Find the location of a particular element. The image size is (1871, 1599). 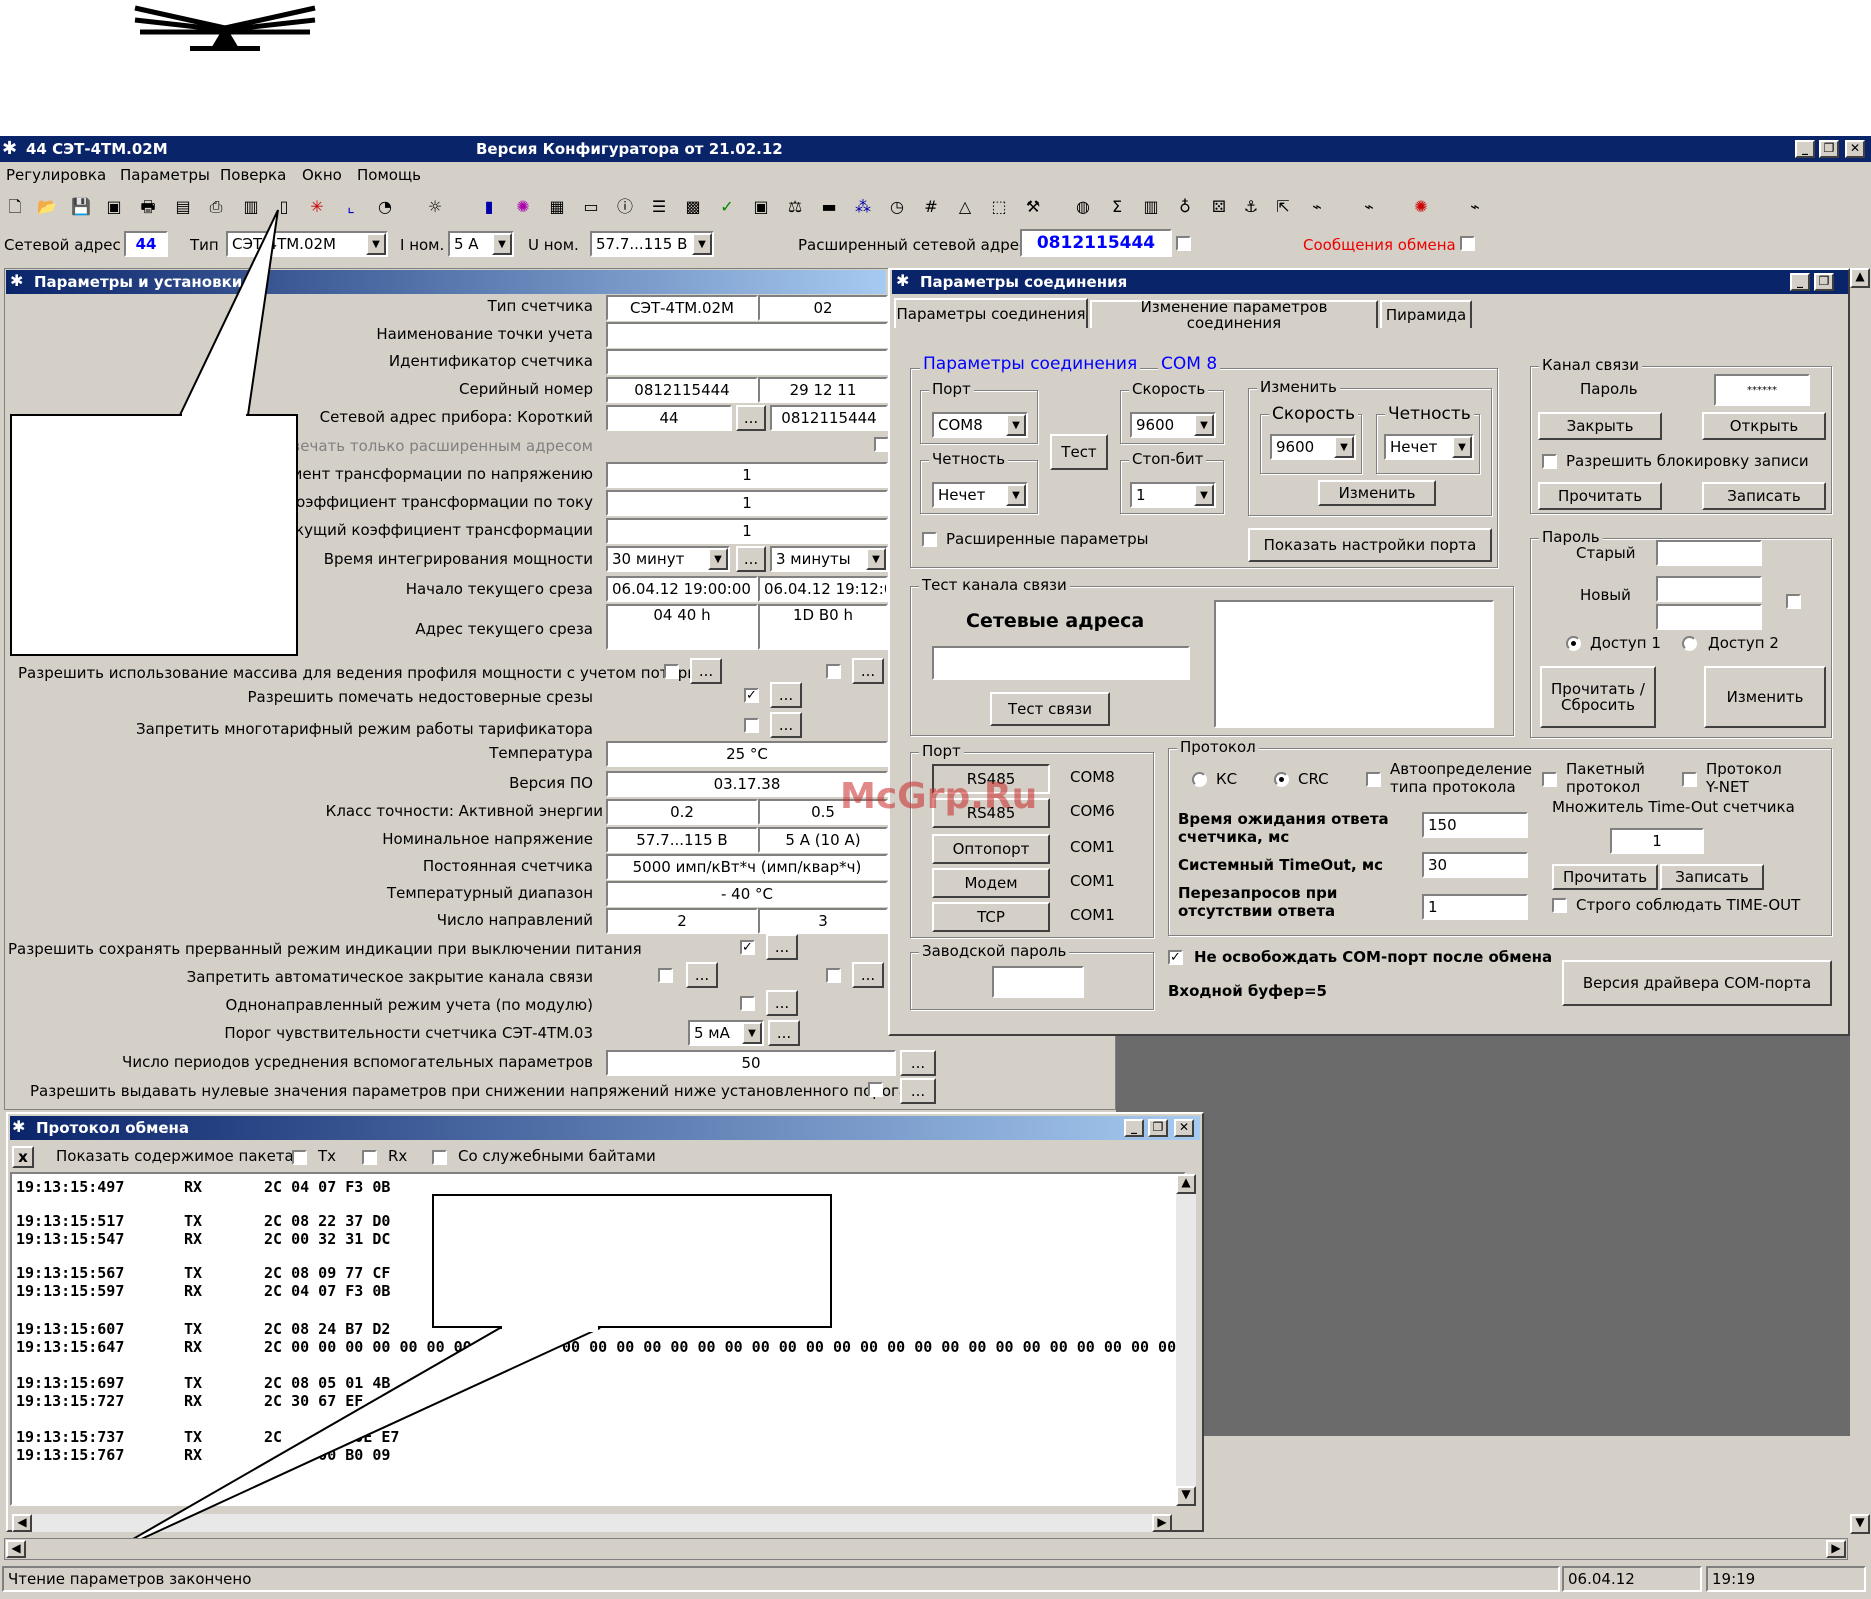

ynet-proto-checkbox is located at coordinates (1689, 779).